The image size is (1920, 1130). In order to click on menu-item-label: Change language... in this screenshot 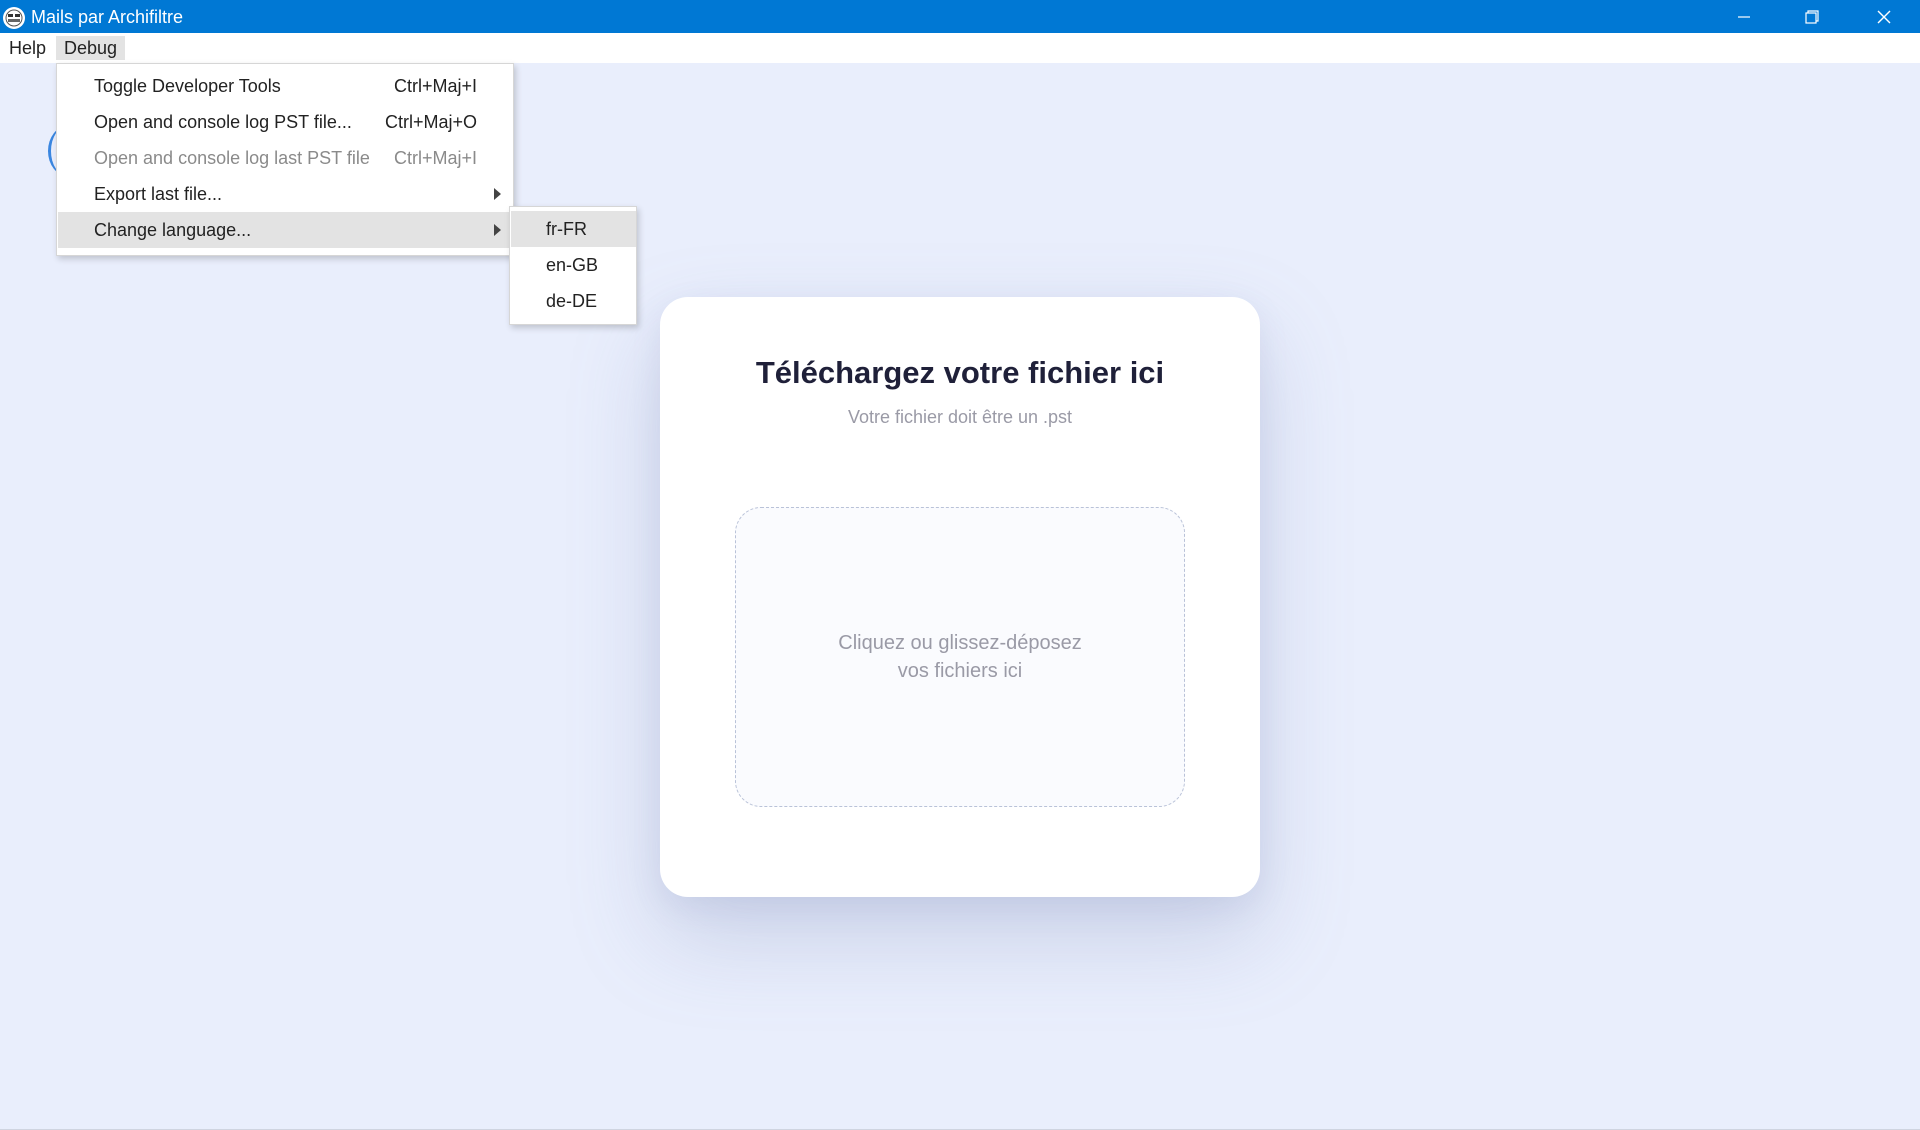, I will do `click(173, 230)`.